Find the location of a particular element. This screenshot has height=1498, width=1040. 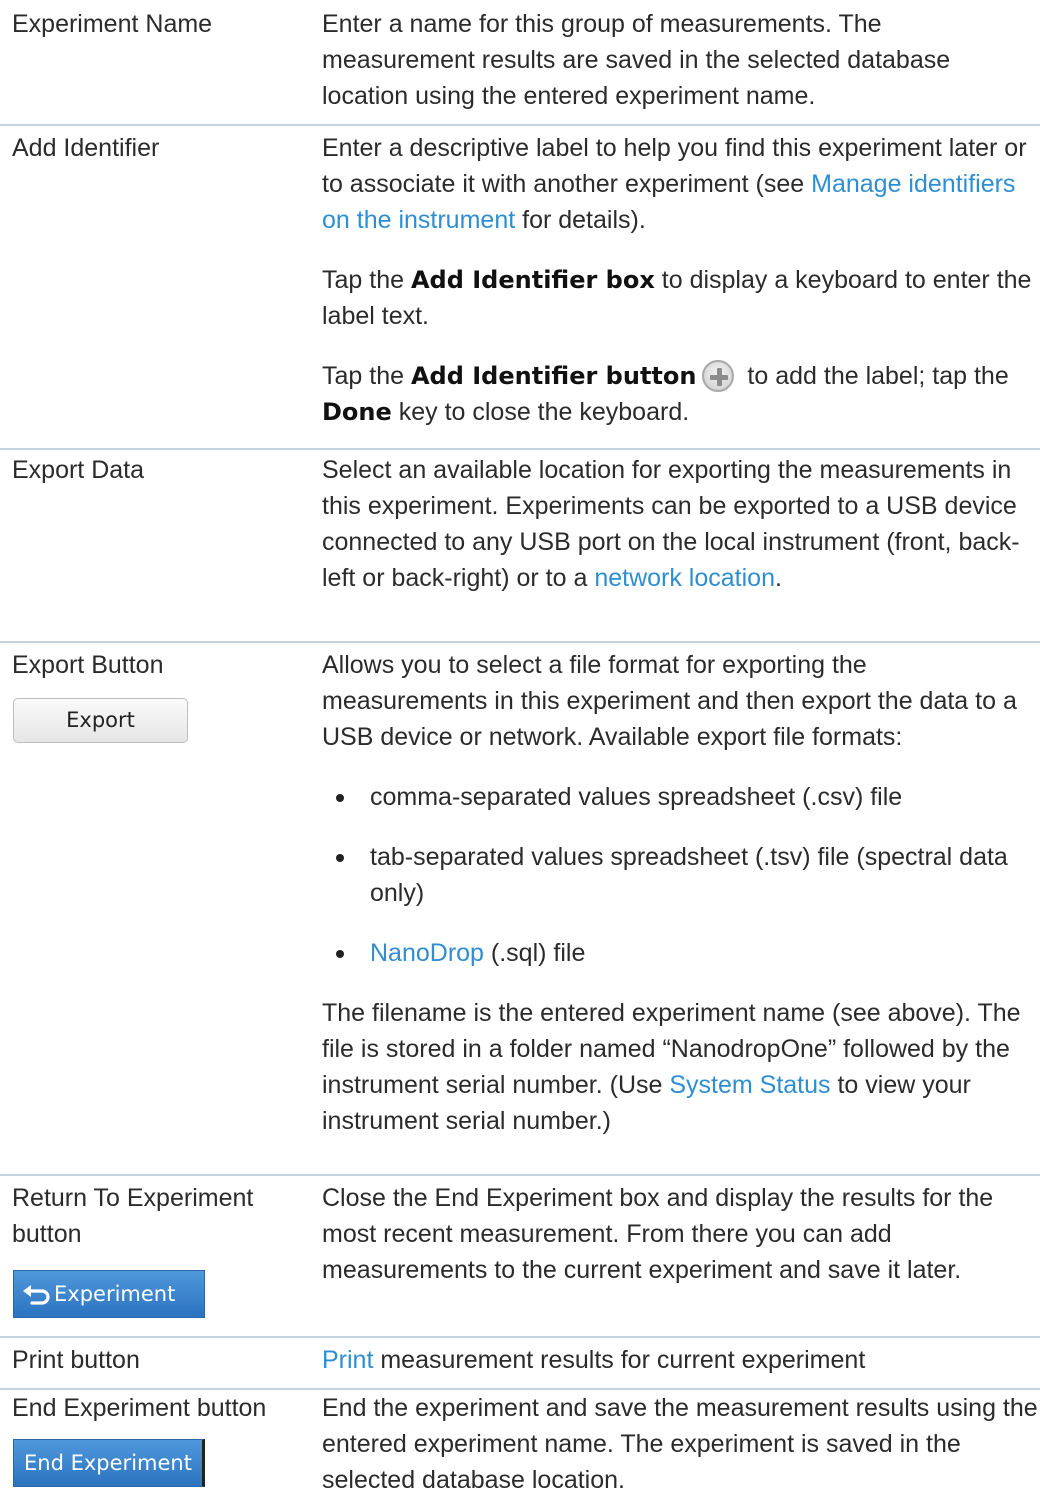

return-to-experiment-button: Experiment is located at coordinates (109, 1294).